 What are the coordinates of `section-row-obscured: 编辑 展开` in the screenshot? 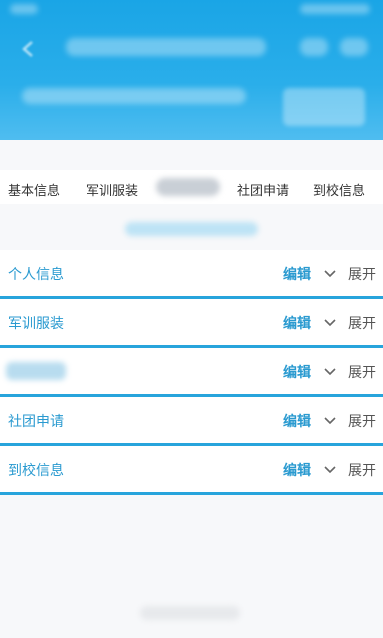 It's located at (191, 372).